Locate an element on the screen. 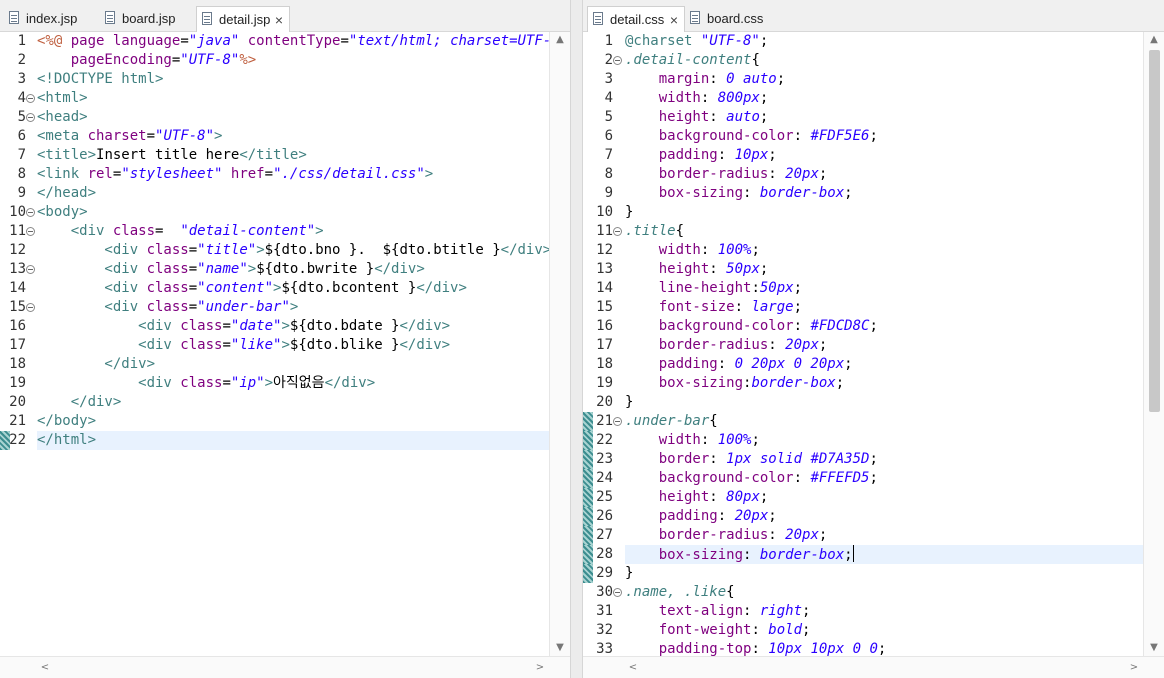  code-token: = is located at coordinates (184, 41).